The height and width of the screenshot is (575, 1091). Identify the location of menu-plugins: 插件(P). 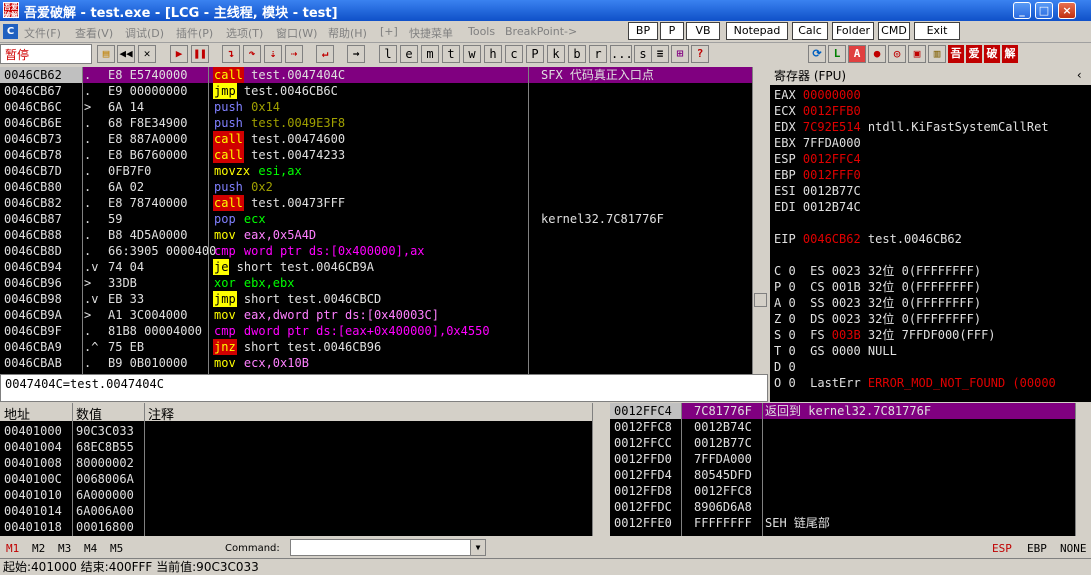
(194, 33).